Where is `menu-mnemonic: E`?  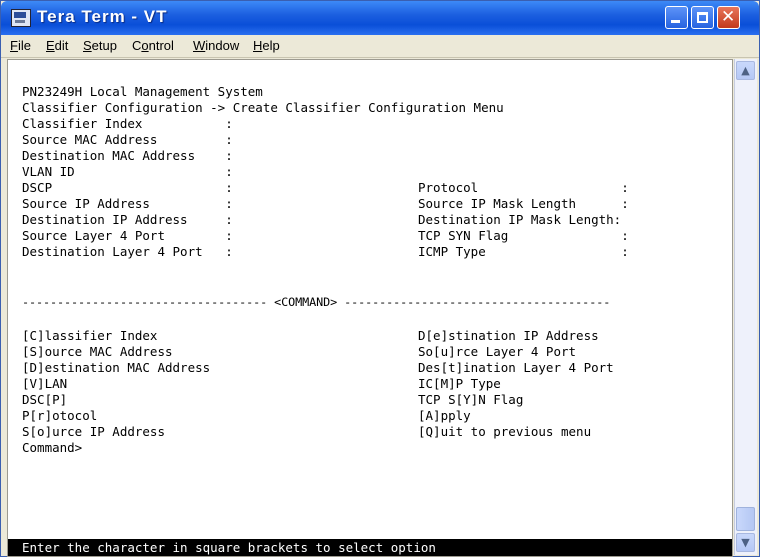 menu-mnemonic: E is located at coordinates (50, 45).